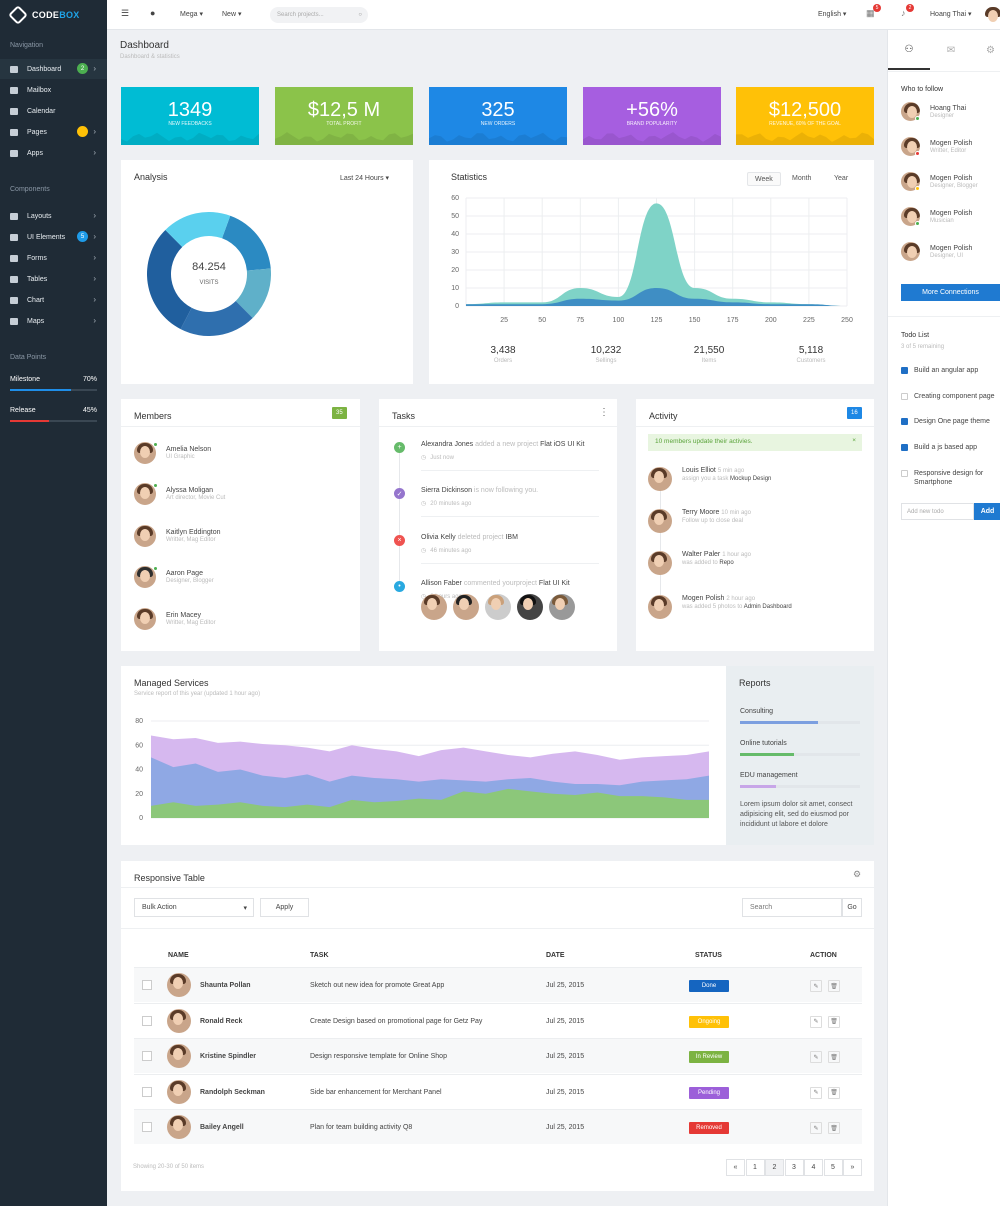 This screenshot has width=1000, height=1206. I want to click on users-icon: ⚇, so click(909, 50).